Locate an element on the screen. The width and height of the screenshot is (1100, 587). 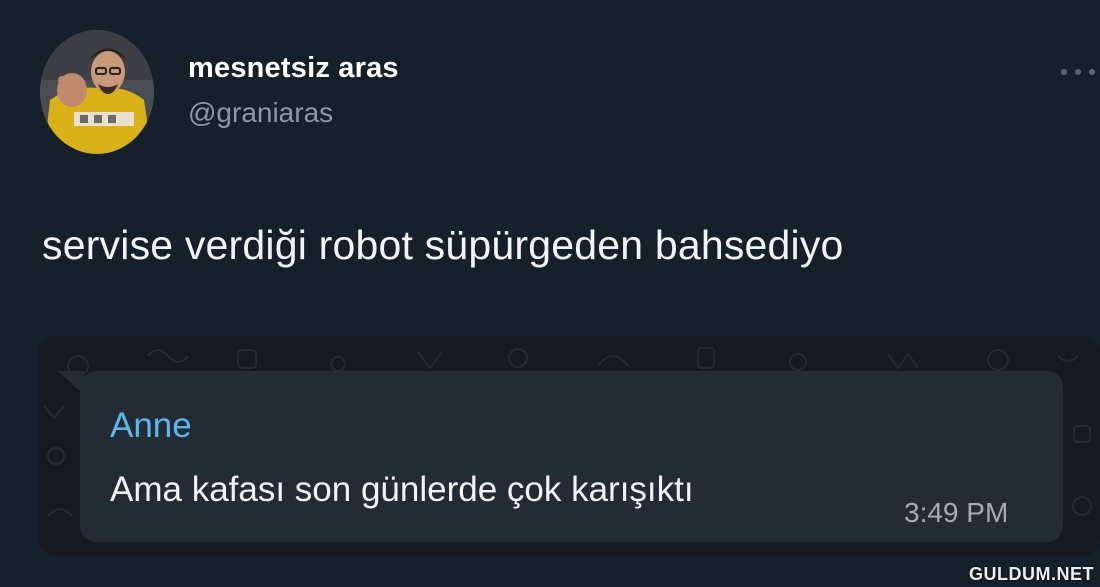
author-display-name: mesnetsiz aras is located at coordinates (293, 68).